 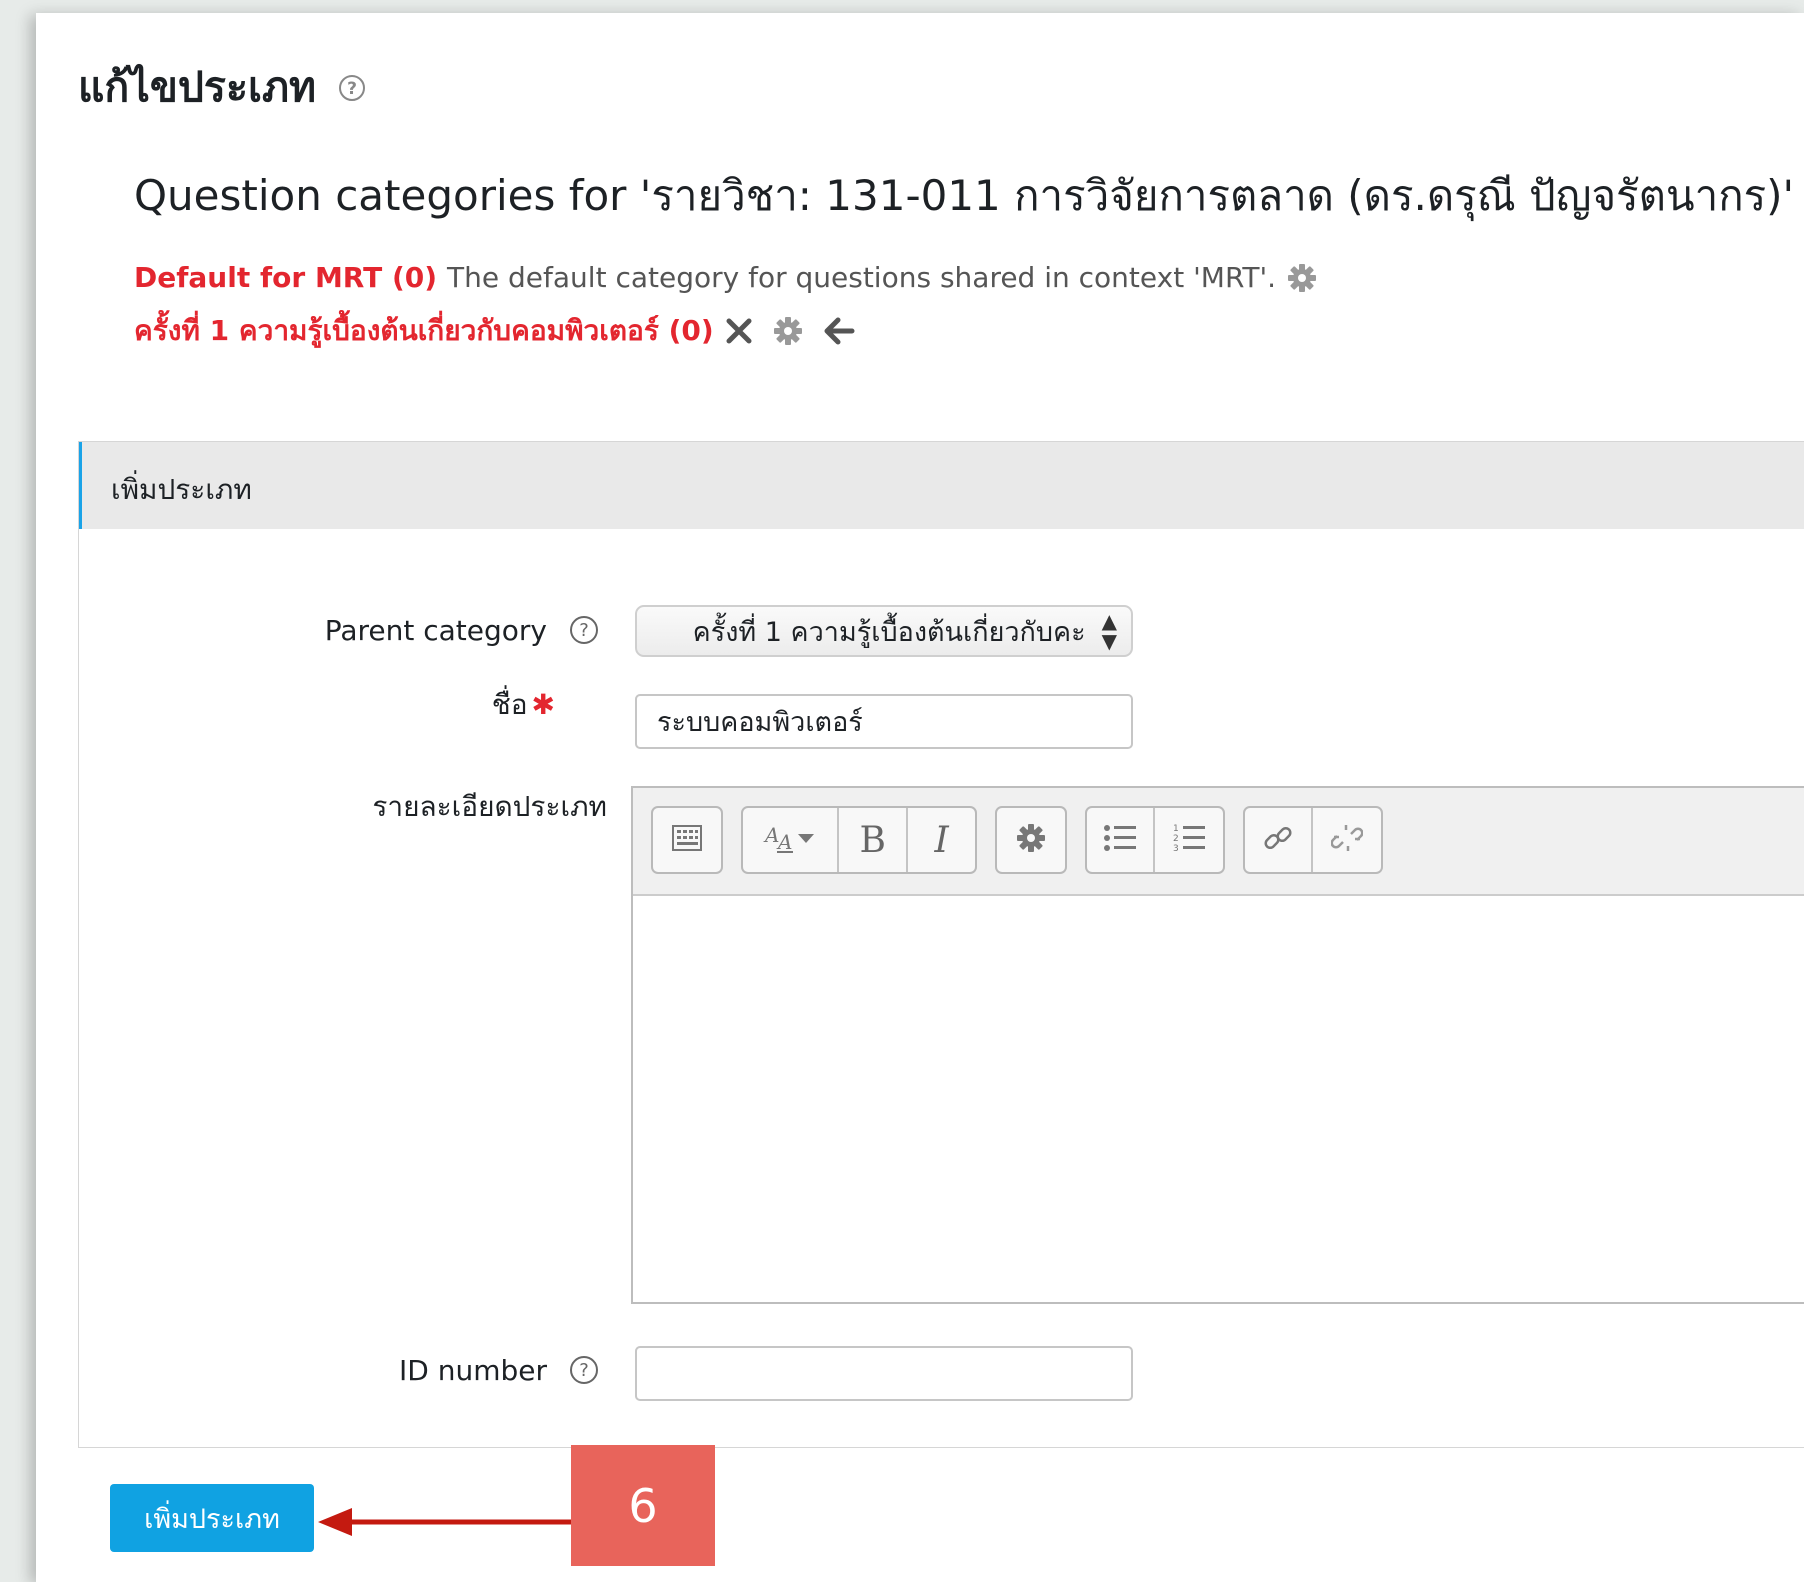 I want to click on description-label: รายละเอียดประเภท, so click(x=489, y=806).